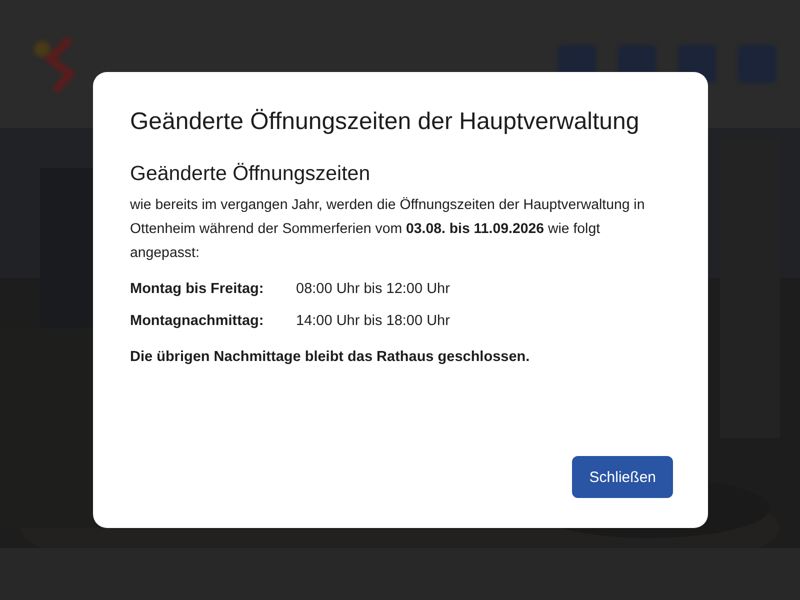 Image resolution: width=800 pixels, height=600 pixels. Describe the element at coordinates (388, 229) in the screenshot. I see `intro-text: wie bereits im vergangen Jahr, werden die Öffnungszeiten der Hauptverwaltung in Ottenheim während der Sommerferien vom 03.08. bis 11.09.2026 wie folgt angepasst:` at that location.